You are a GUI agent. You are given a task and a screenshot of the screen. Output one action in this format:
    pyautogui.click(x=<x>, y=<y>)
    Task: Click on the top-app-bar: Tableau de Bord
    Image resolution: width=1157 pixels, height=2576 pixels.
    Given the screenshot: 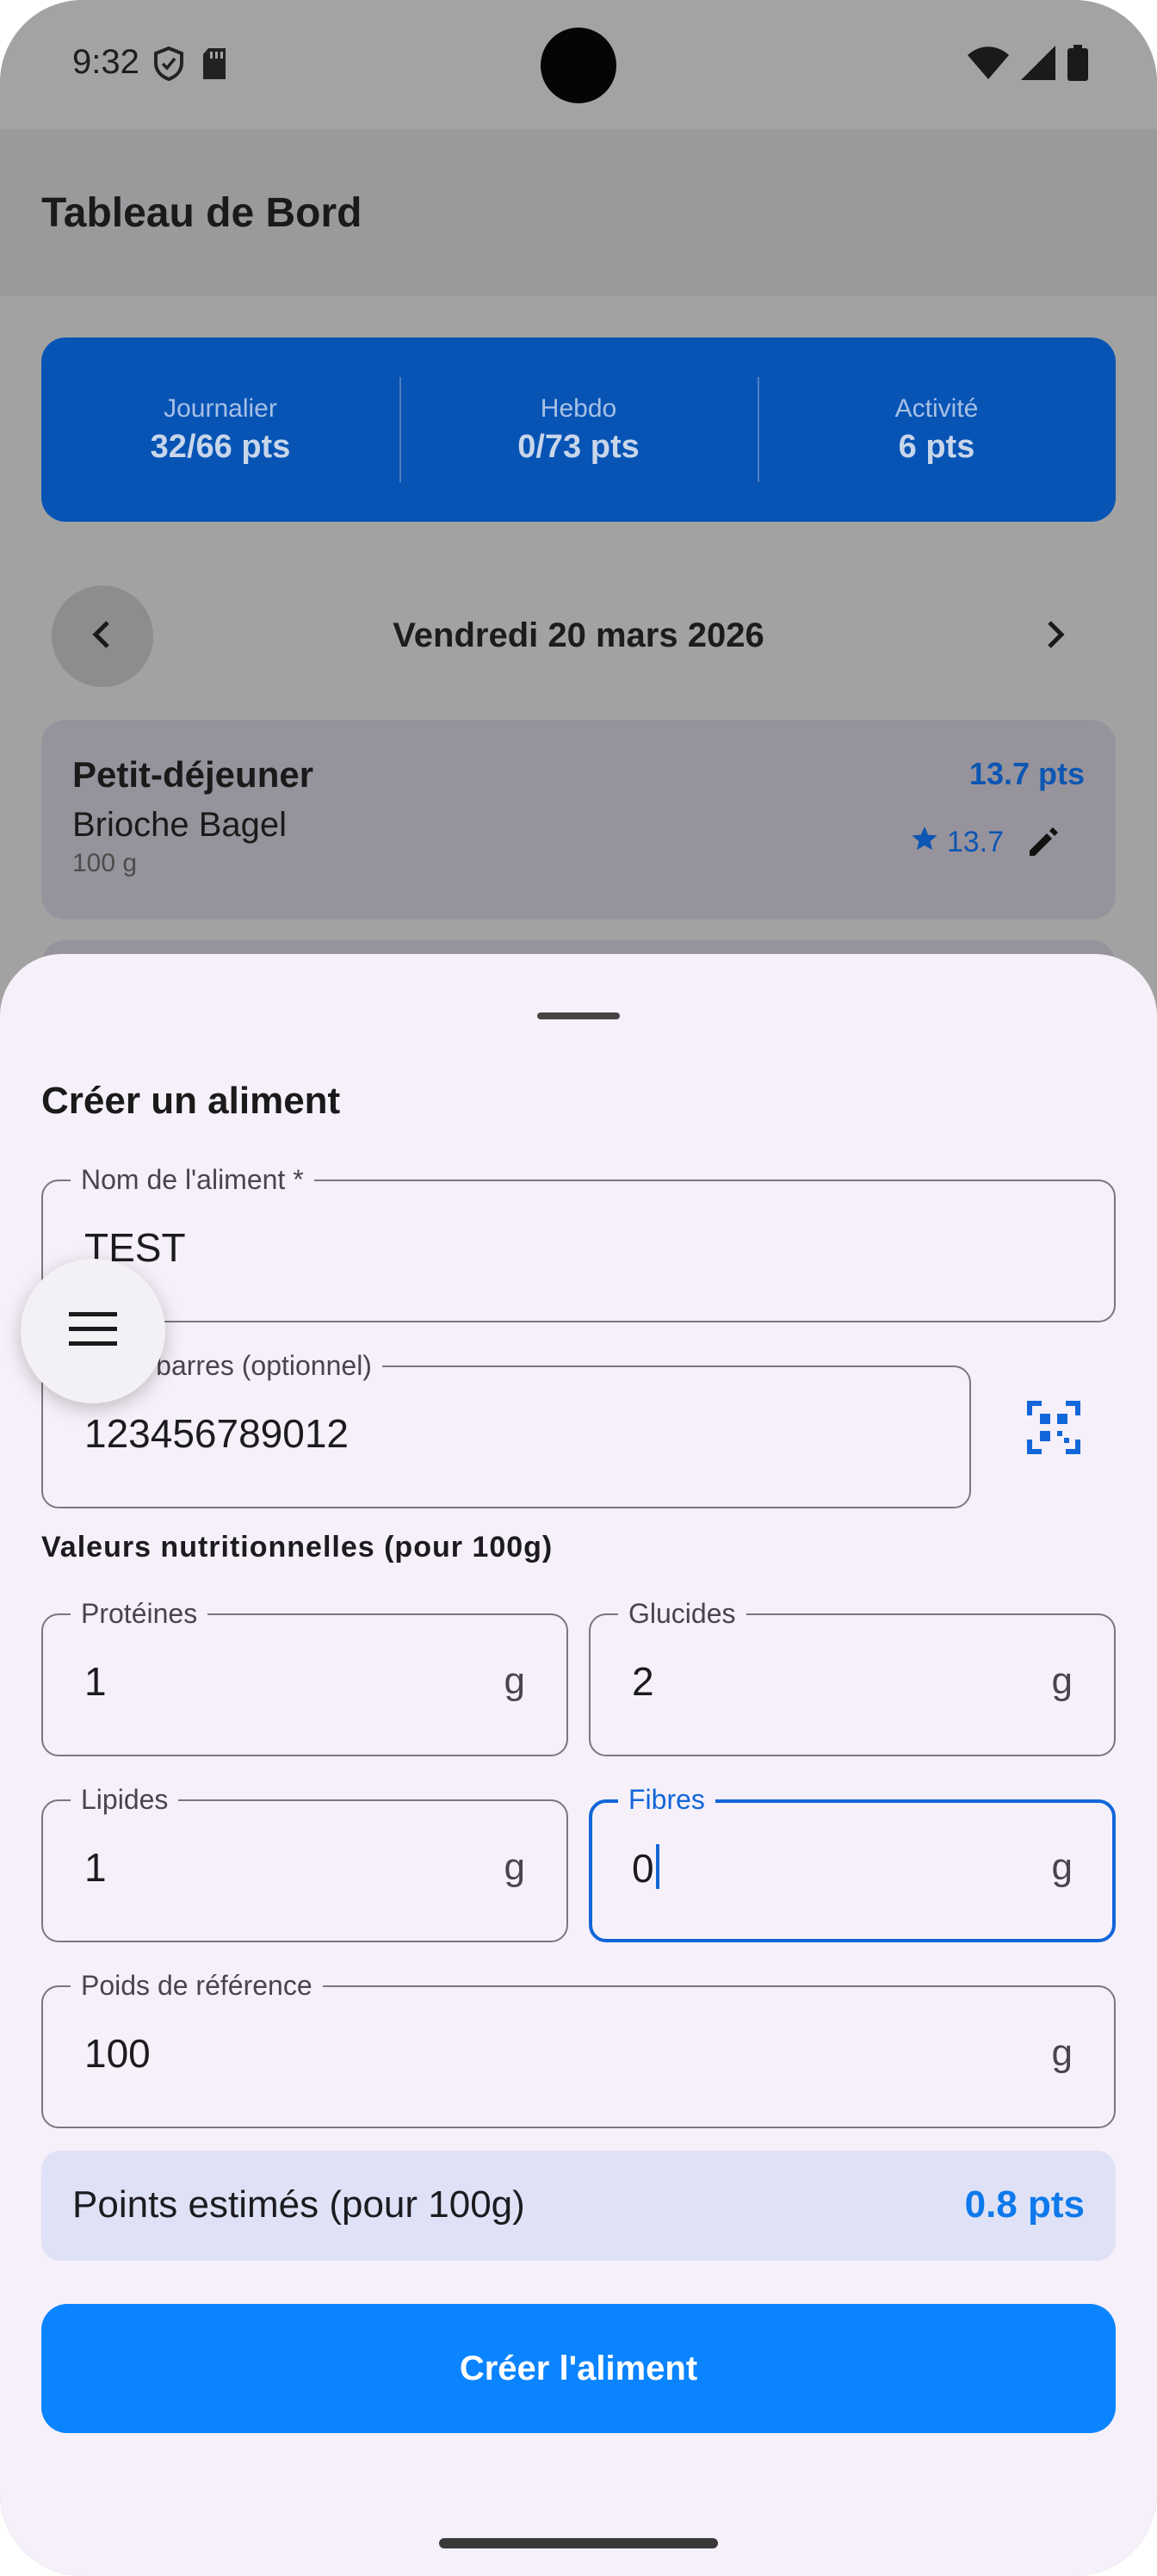 What is the action you would take?
    pyautogui.click(x=579, y=212)
    